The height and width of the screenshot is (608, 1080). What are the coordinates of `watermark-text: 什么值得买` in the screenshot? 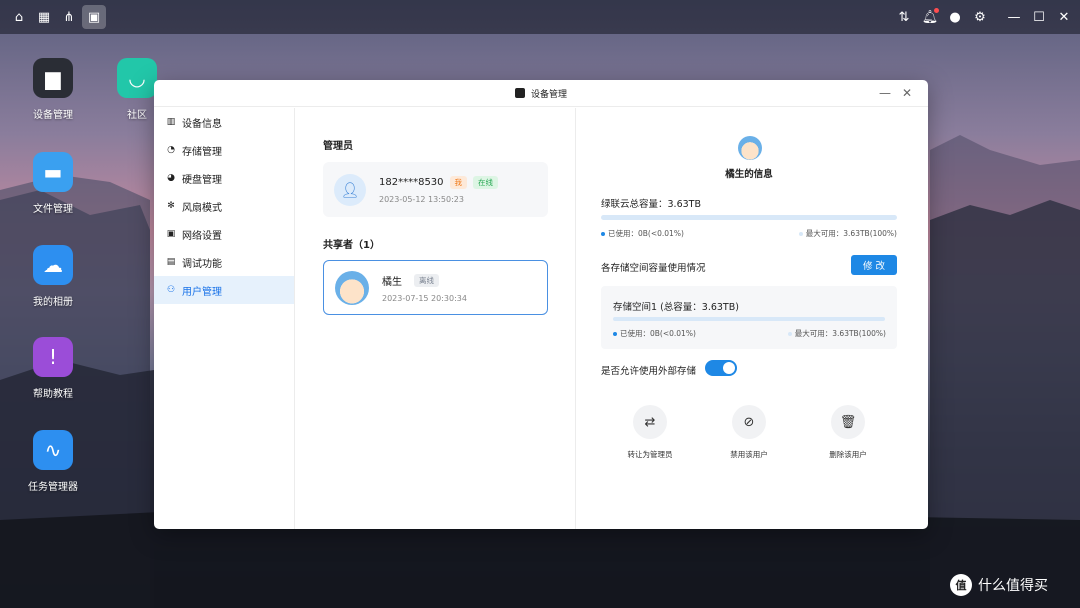 It's located at (1013, 586).